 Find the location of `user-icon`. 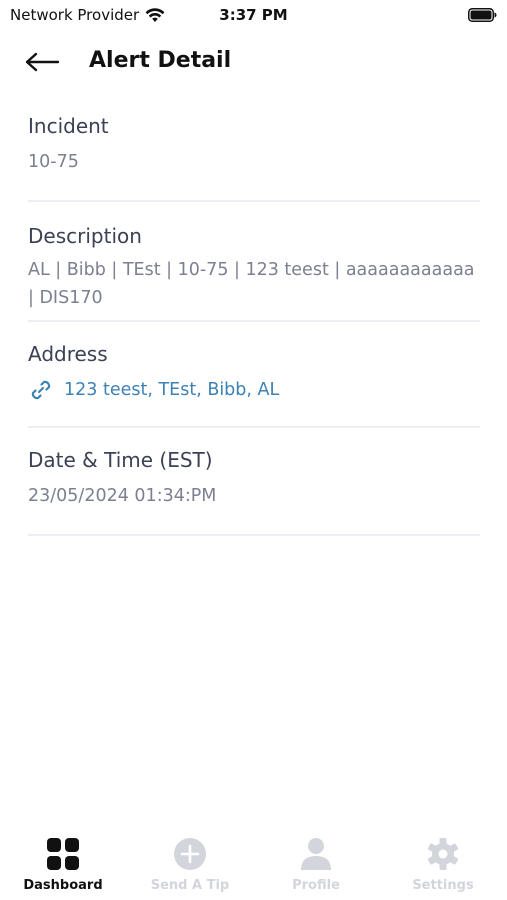

user-icon is located at coordinates (316, 854).